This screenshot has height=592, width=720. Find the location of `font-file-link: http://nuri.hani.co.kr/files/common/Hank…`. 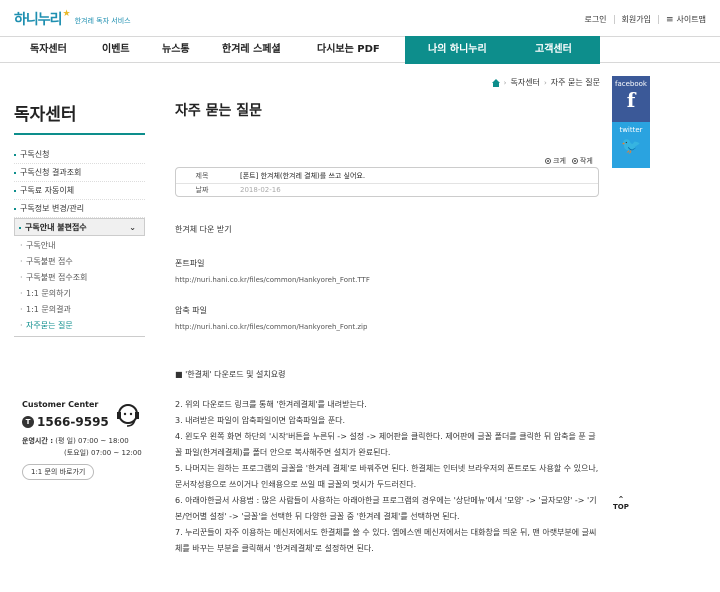

font-file-link: http://nuri.hani.co.kr/files/common/Hank… is located at coordinates (387, 280).